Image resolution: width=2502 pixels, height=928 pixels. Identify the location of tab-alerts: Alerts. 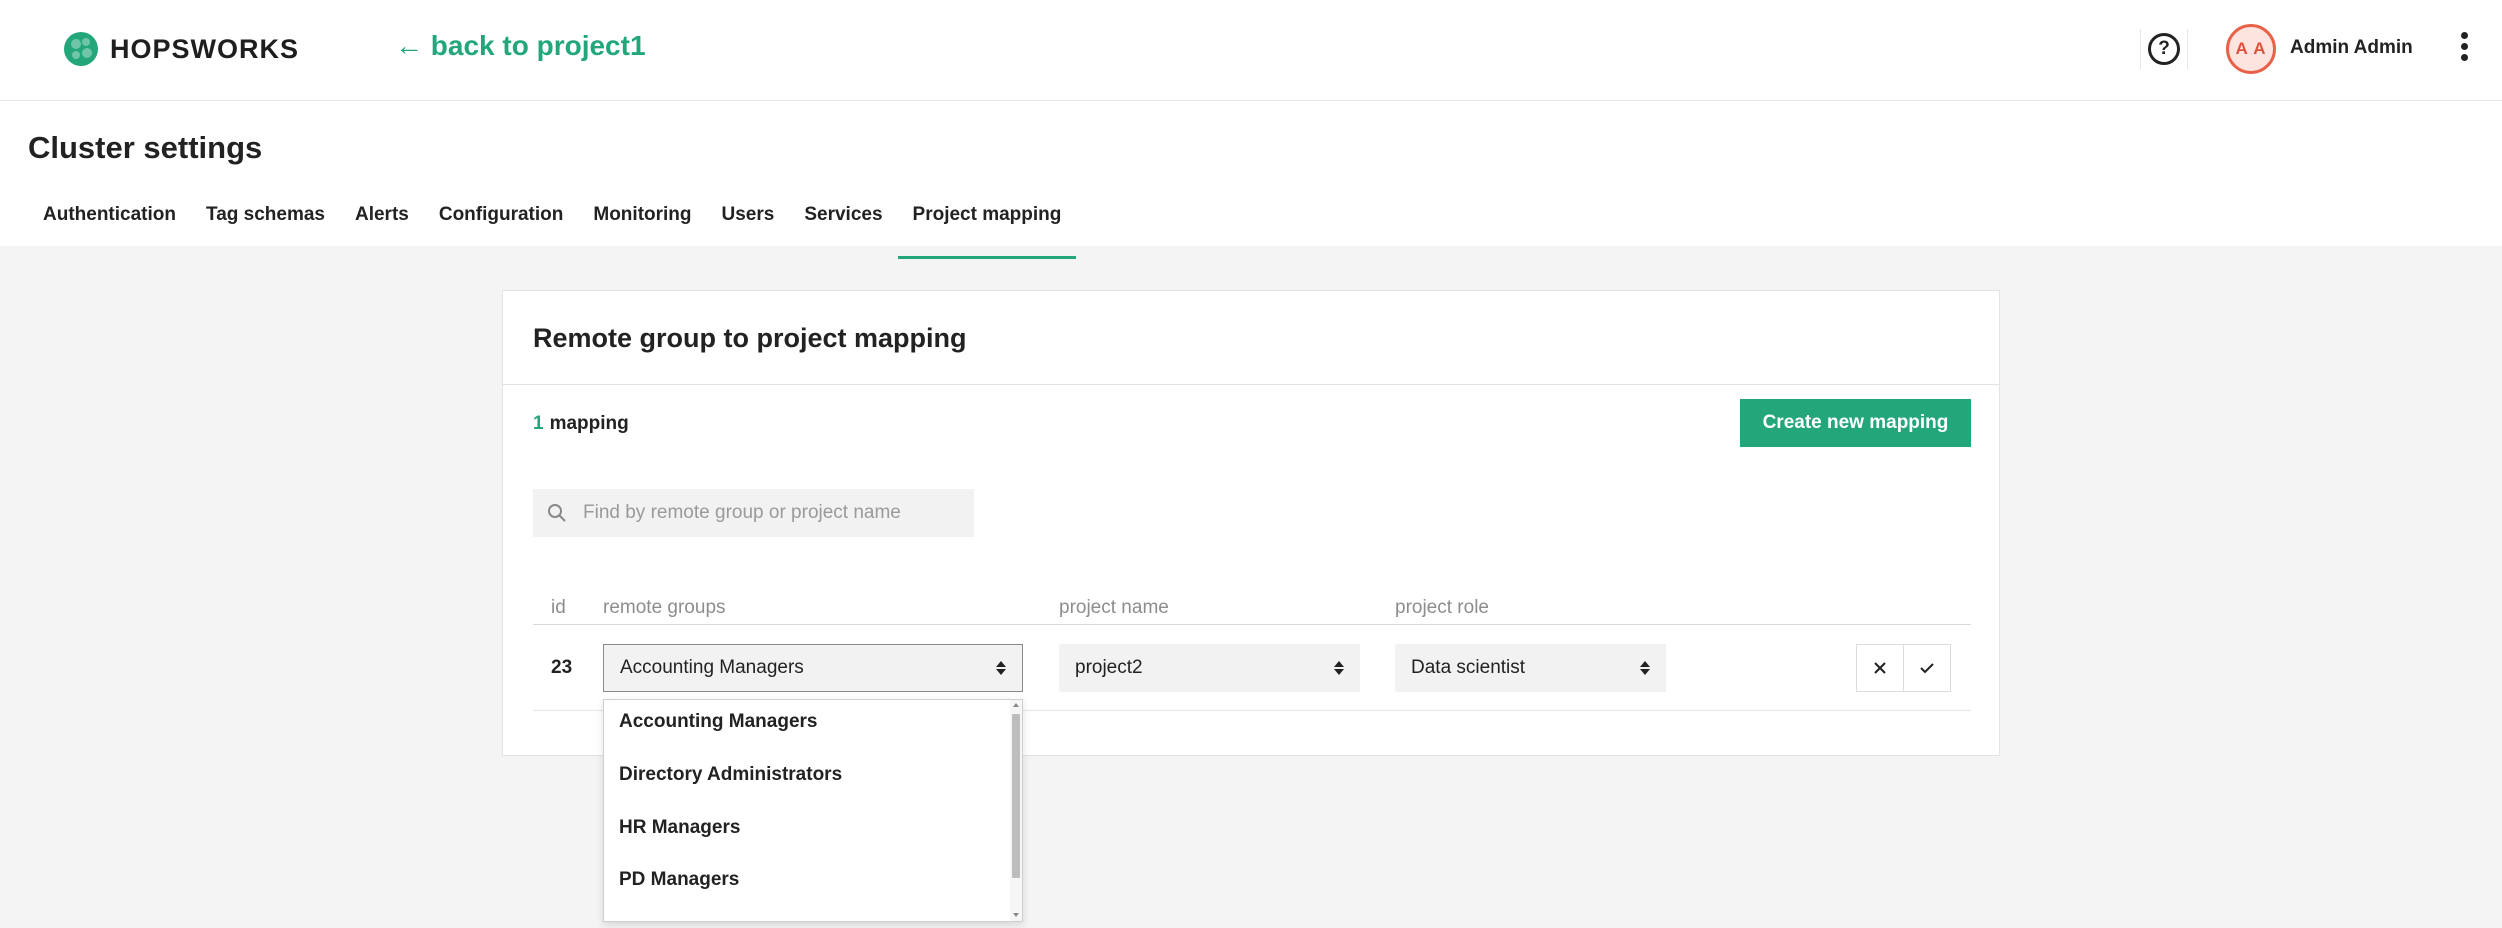
(382, 221).